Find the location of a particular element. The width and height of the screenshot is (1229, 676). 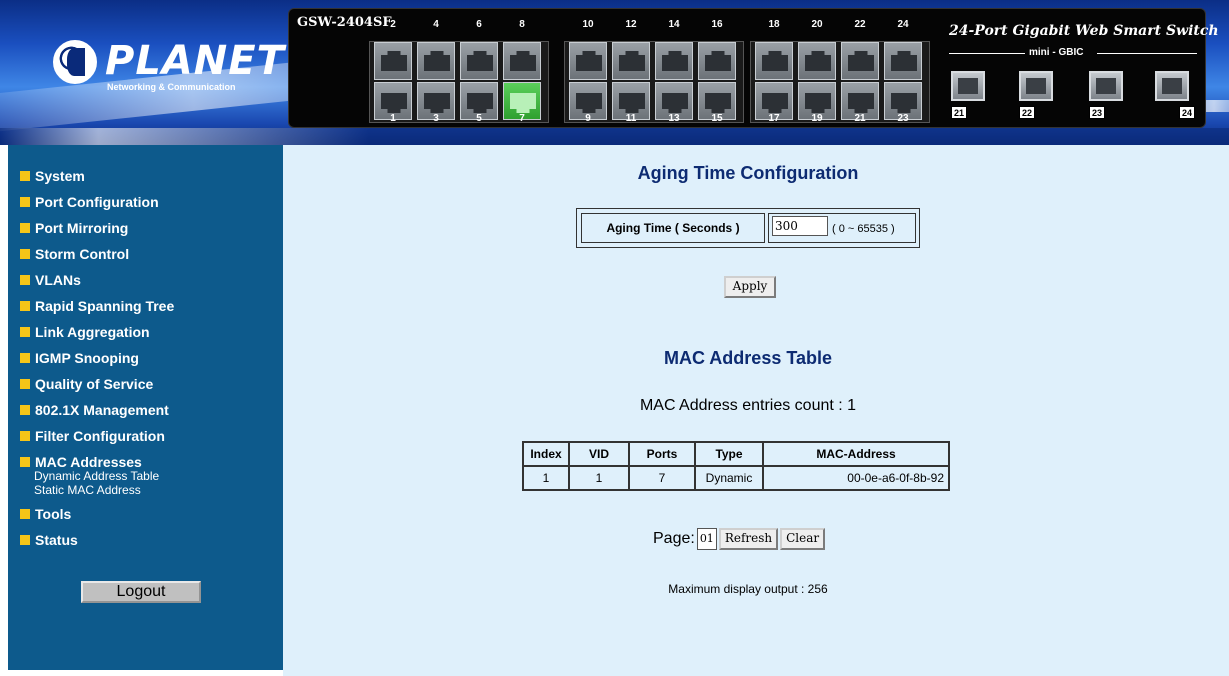

sidebar-item-port-mirroring: Port Mirroring is located at coordinates (97, 228).